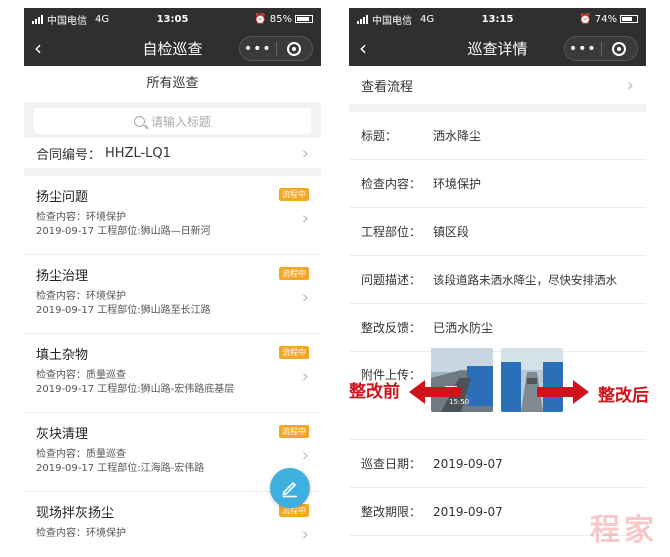  I want to click on nav-bar: ‹ 巡查详情 •••, so click(497, 48).